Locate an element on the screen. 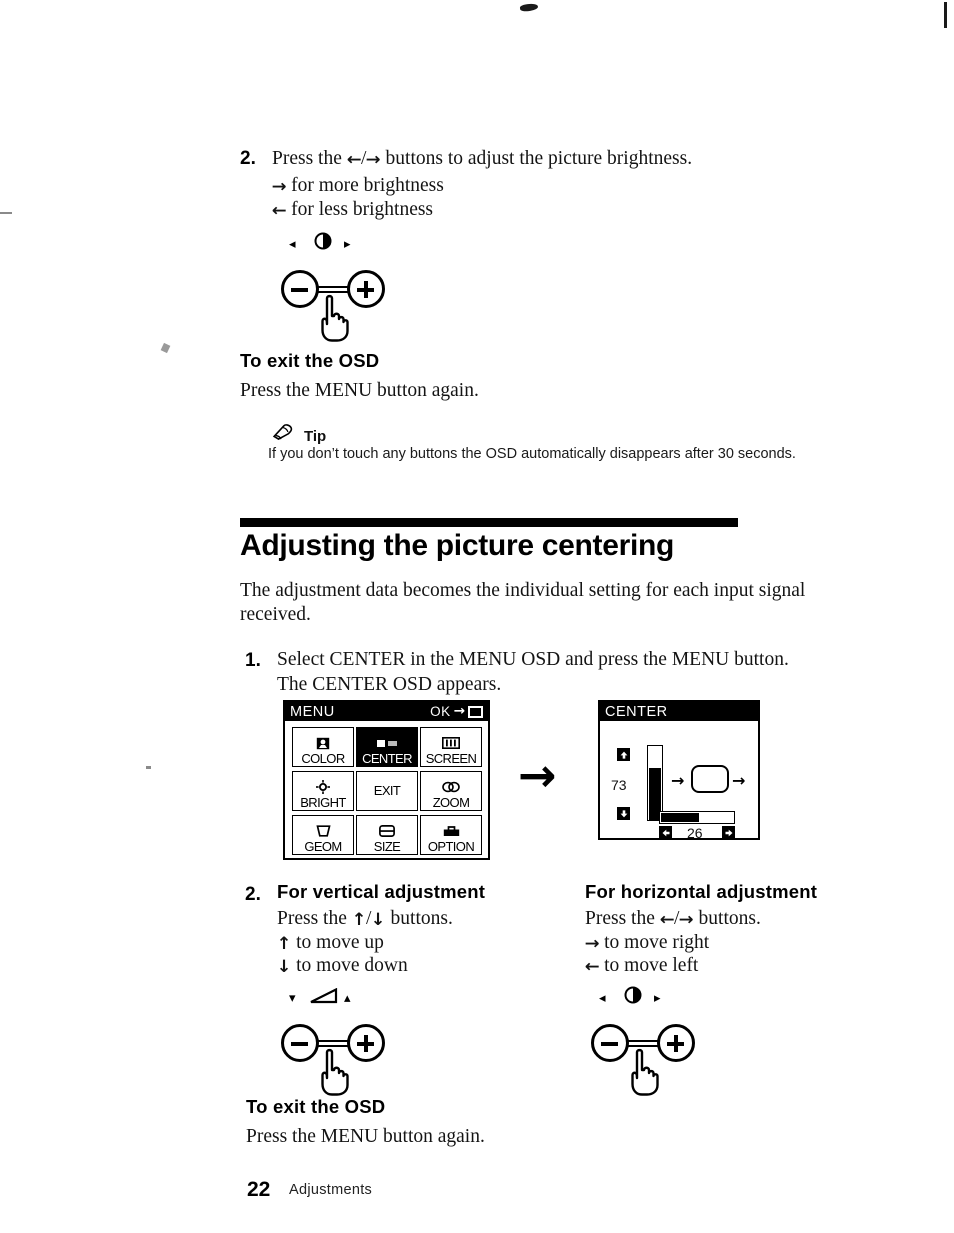  menu-cell-label: EXIT is located at coordinates (387, 790).